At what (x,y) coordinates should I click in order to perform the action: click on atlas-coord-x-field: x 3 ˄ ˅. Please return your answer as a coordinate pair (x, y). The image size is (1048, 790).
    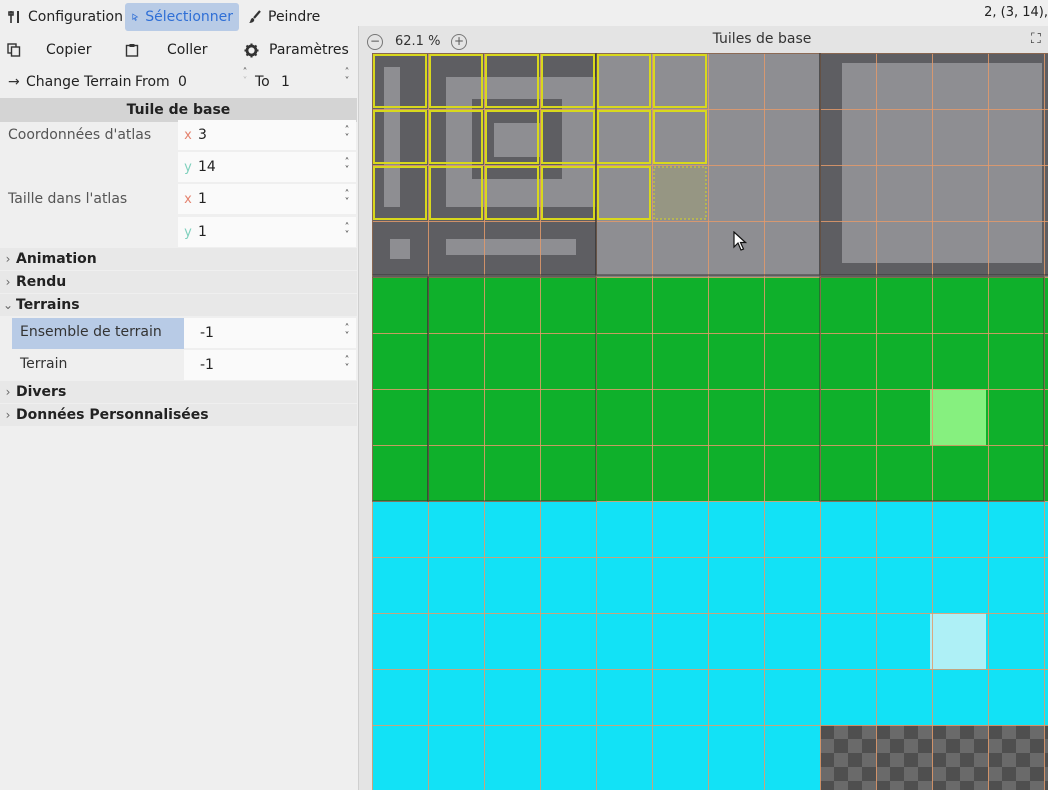
    Looking at the image, I should click on (267, 135).